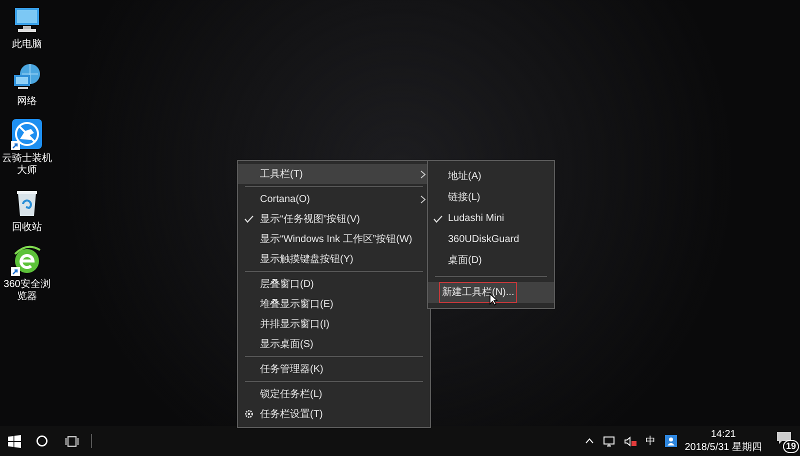  Describe the element at coordinates (27, 291) in the screenshot. I see `desktop-icon-label: 360安全浏览器` at that location.